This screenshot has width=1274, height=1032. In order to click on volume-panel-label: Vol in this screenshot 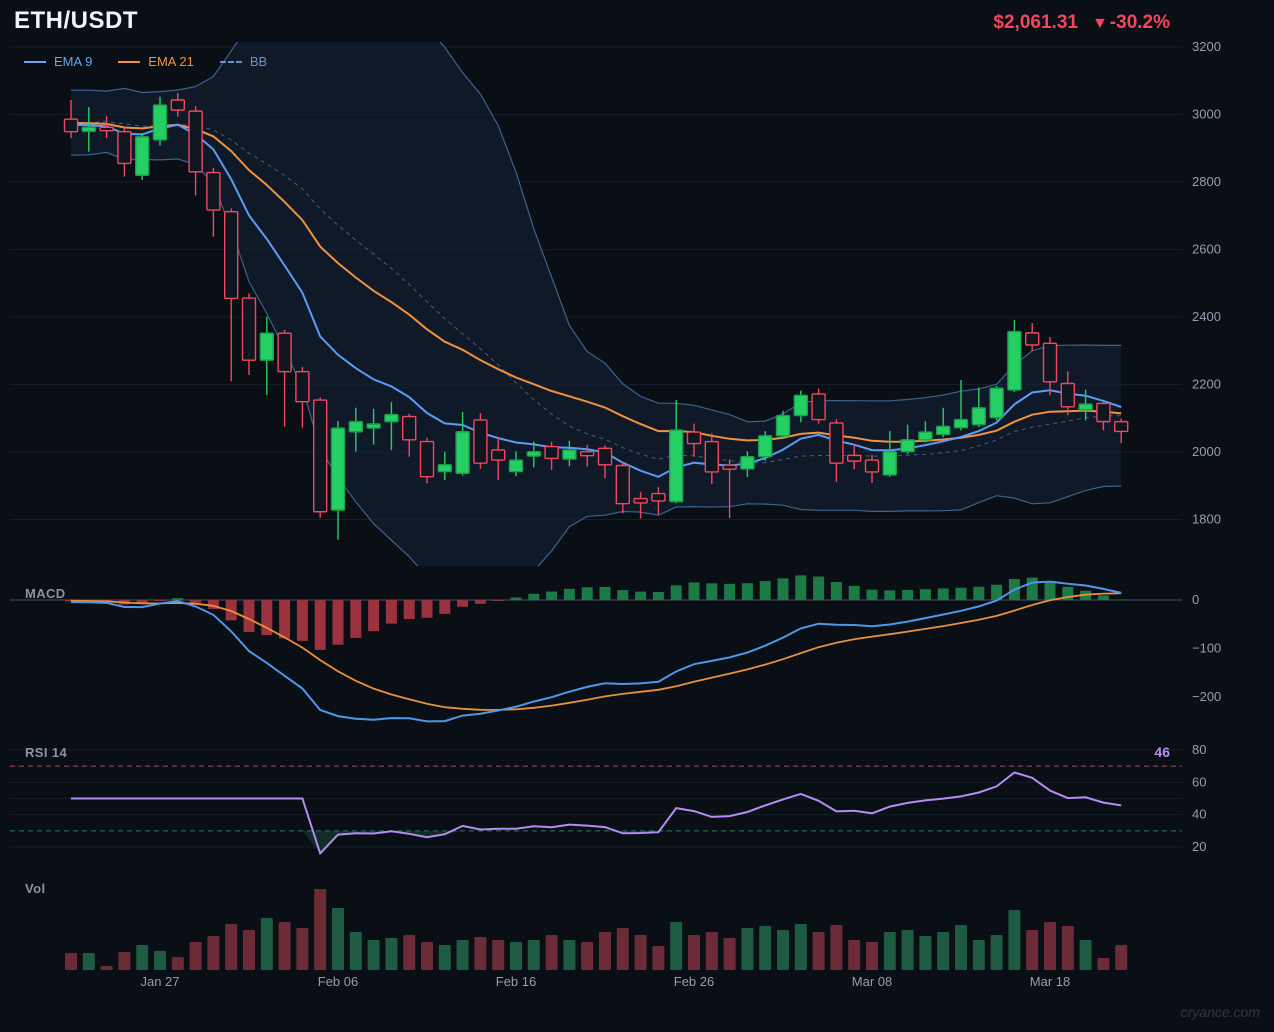, I will do `click(35, 888)`.